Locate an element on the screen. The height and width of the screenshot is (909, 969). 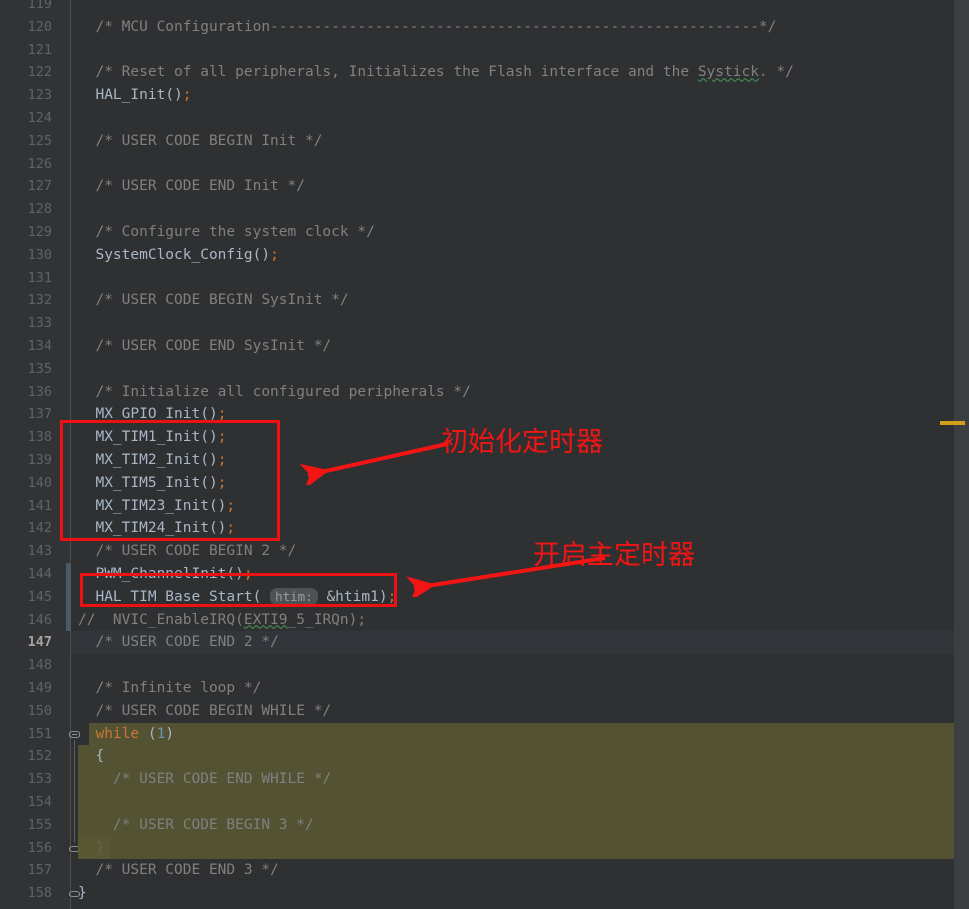
editor-margin-marker is located at coordinates (952, 423).